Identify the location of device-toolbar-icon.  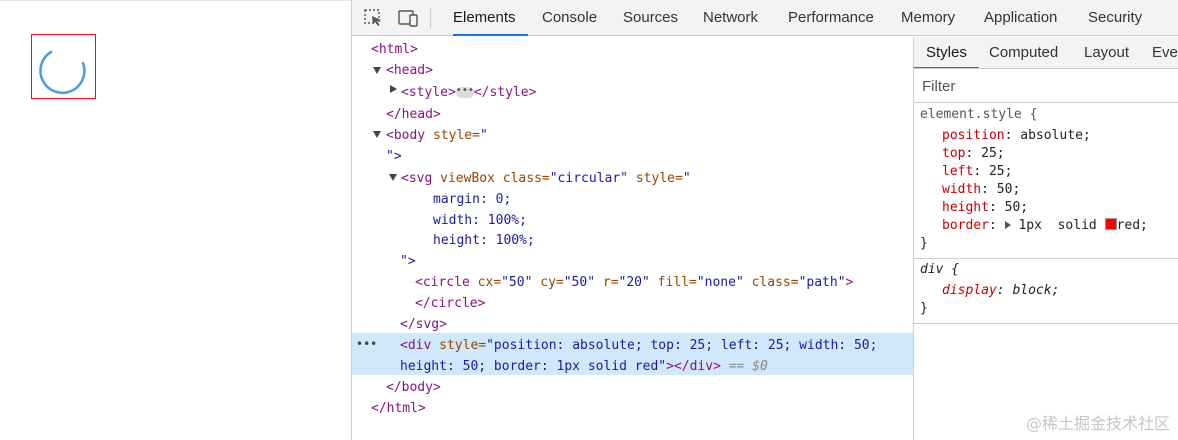
(408, 18).